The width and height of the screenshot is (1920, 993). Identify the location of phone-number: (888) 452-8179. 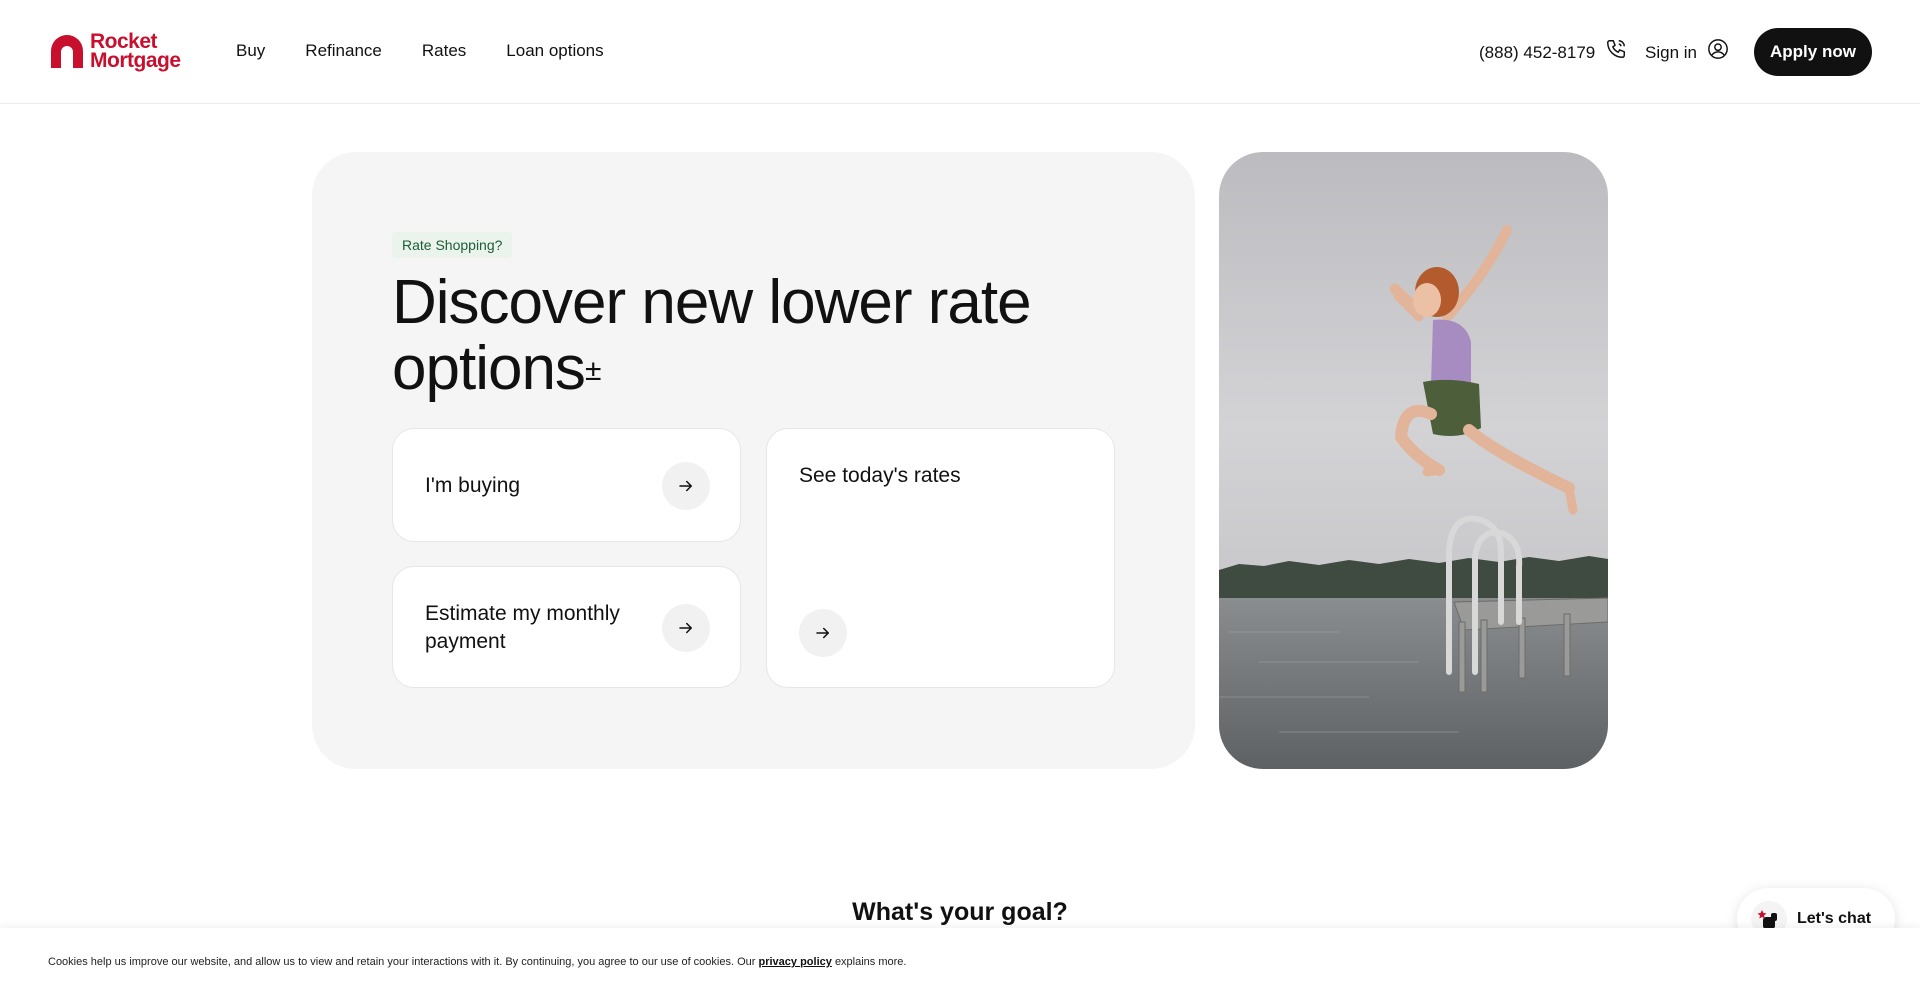
(1537, 52).